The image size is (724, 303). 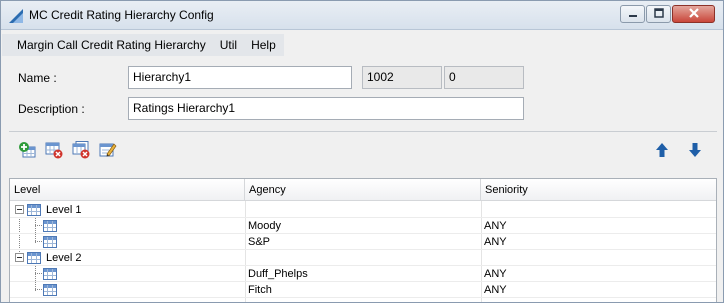 What do you see at coordinates (278, 274) in the screenshot?
I see `agency-cell: Duff_Phelps` at bounding box center [278, 274].